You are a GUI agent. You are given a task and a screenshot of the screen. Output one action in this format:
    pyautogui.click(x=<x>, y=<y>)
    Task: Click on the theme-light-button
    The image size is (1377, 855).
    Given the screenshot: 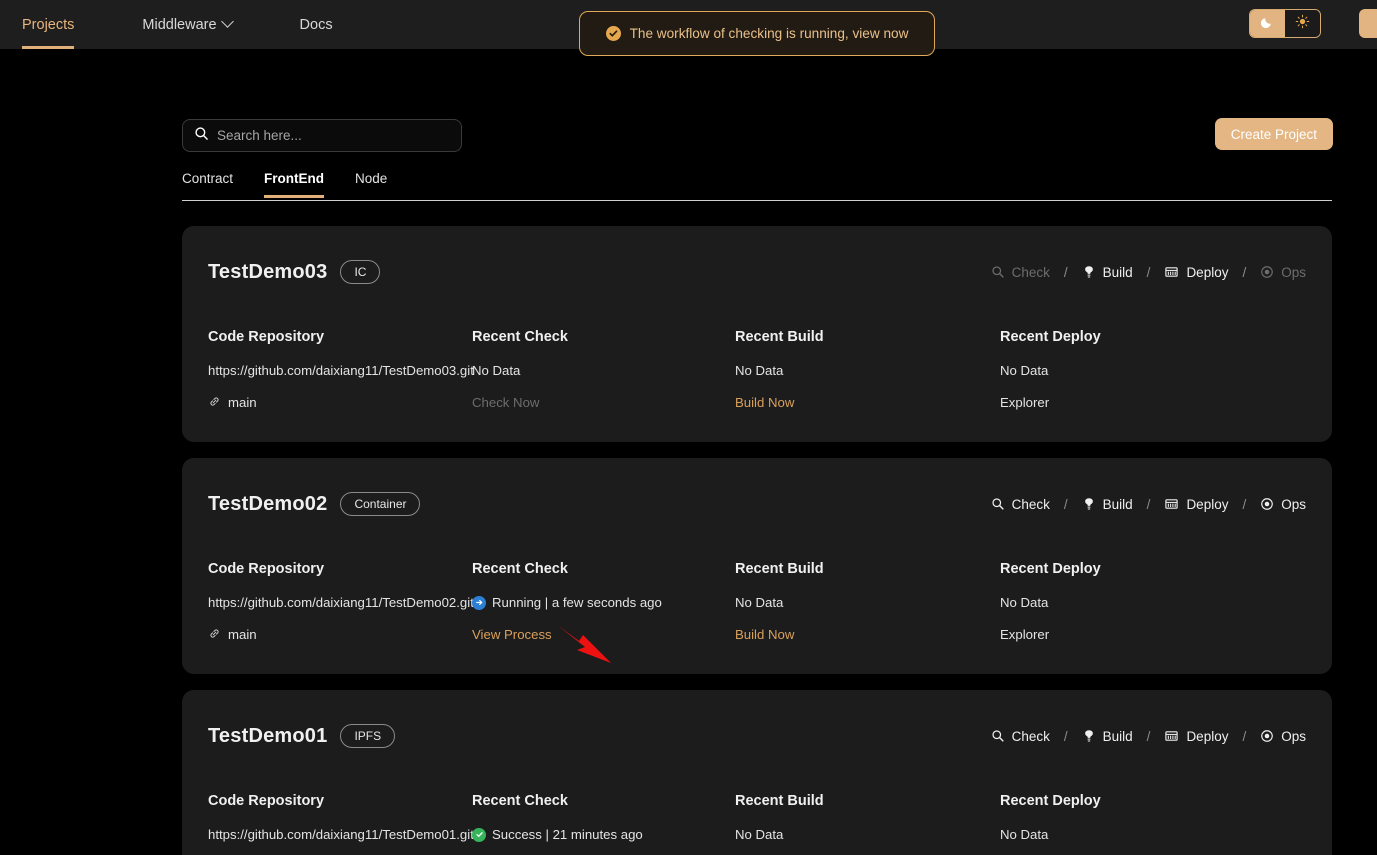 What is the action you would take?
    pyautogui.click(x=1302, y=23)
    